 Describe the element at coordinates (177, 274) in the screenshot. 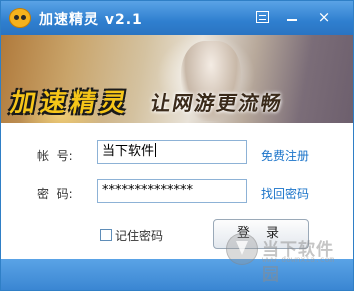

I see `bottom-bar` at that location.